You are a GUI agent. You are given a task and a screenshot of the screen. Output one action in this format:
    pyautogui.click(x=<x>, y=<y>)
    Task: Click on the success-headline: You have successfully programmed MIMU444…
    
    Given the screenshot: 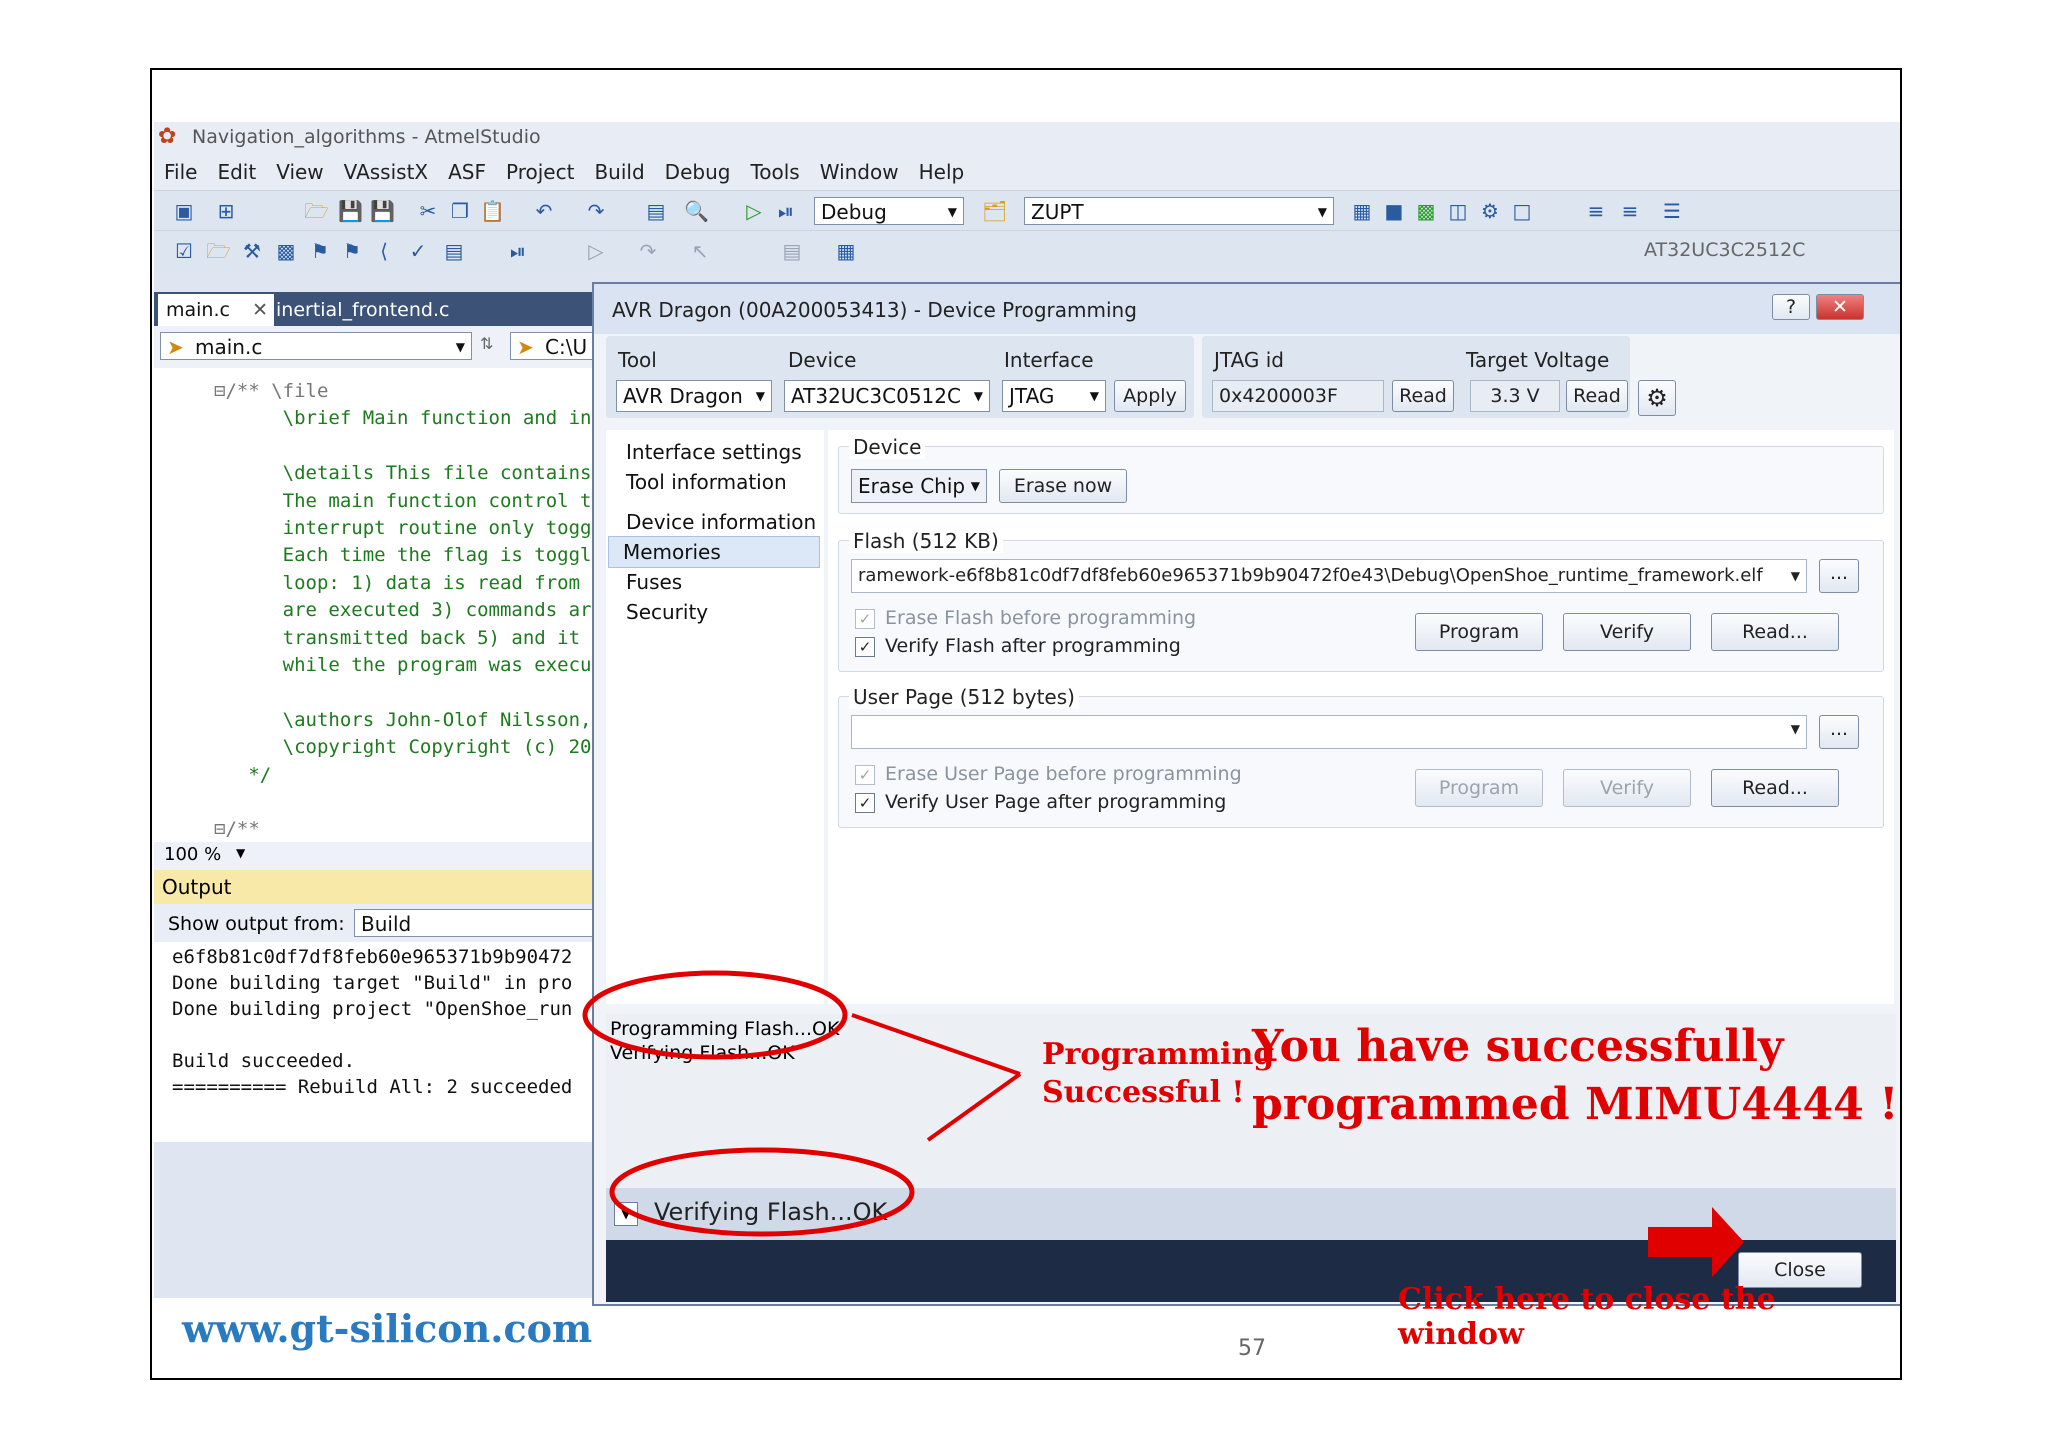 What is the action you would take?
    pyautogui.click(x=1575, y=1075)
    